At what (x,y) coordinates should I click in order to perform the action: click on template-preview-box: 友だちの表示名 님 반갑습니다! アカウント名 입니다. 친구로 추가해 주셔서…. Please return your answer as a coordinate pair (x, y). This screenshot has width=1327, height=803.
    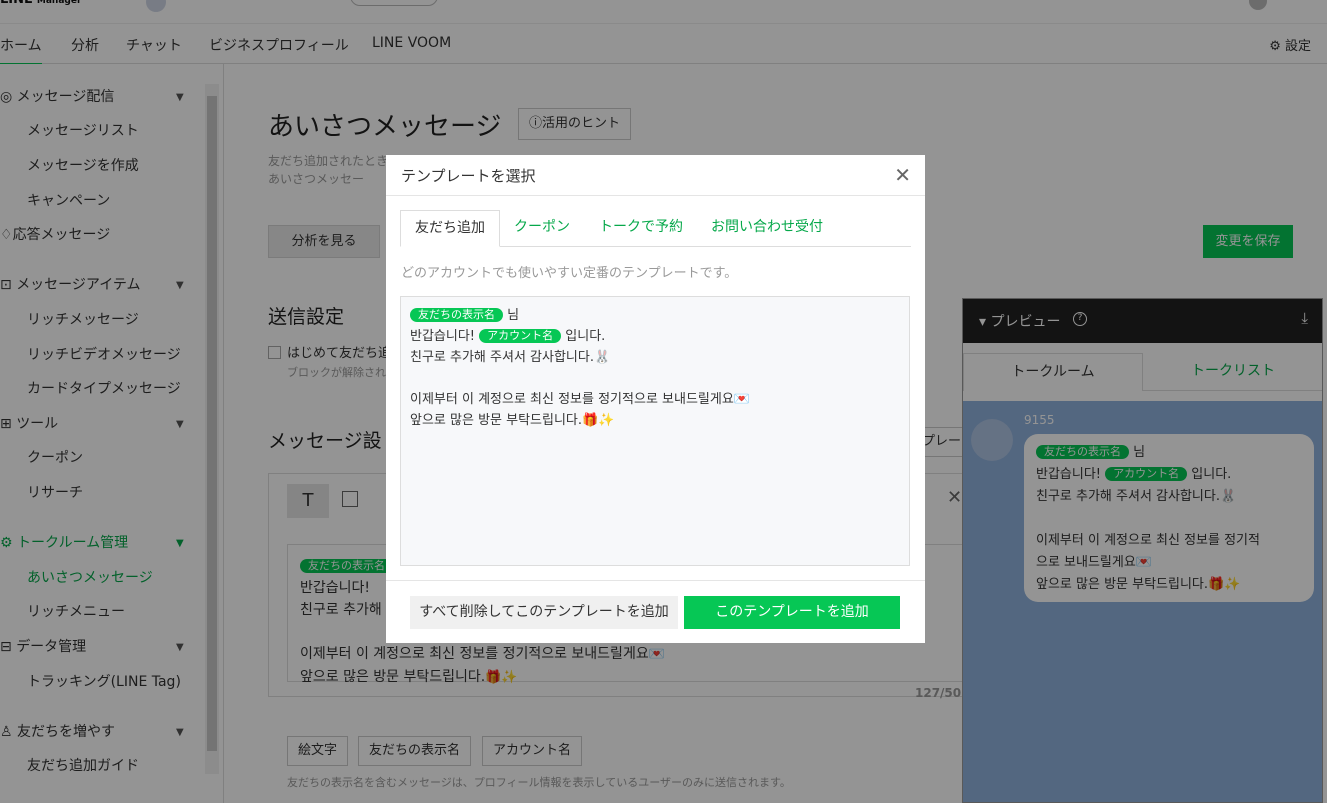
    Looking at the image, I should click on (655, 431).